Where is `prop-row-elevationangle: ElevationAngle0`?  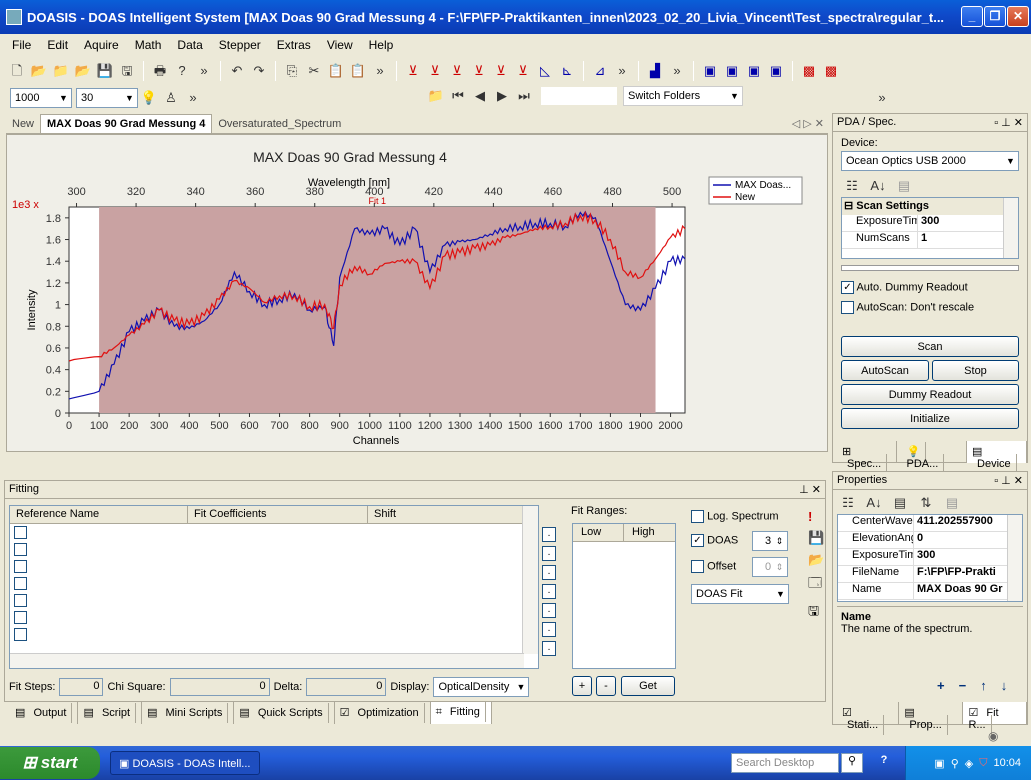
prop-row-elevationangle: ElevationAngle0 is located at coordinates (930, 540).